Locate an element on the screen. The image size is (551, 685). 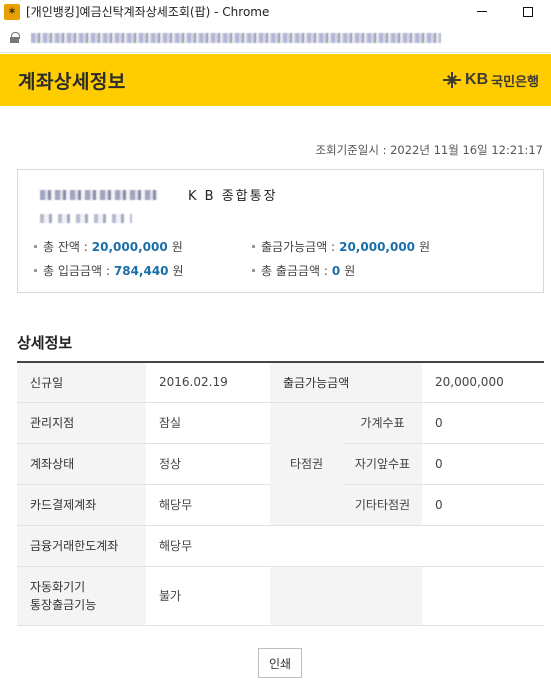
withdrawable-value: 20,000,000 is located at coordinates (377, 246).